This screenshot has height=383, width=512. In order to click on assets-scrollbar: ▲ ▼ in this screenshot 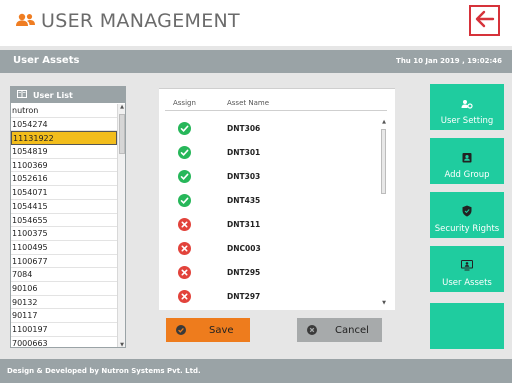, I will do `click(384, 212)`.